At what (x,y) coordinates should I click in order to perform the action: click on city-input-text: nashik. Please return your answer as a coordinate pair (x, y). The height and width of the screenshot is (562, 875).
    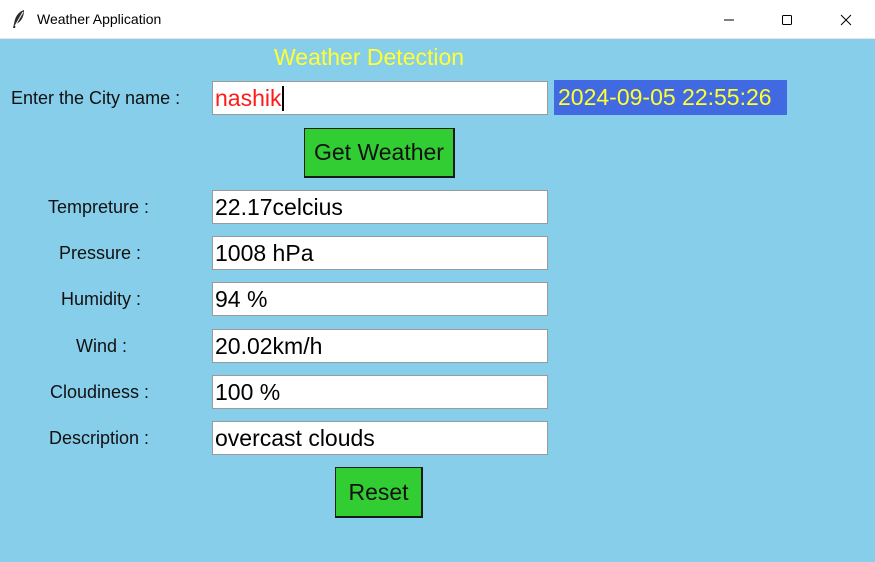
    Looking at the image, I should click on (248, 98).